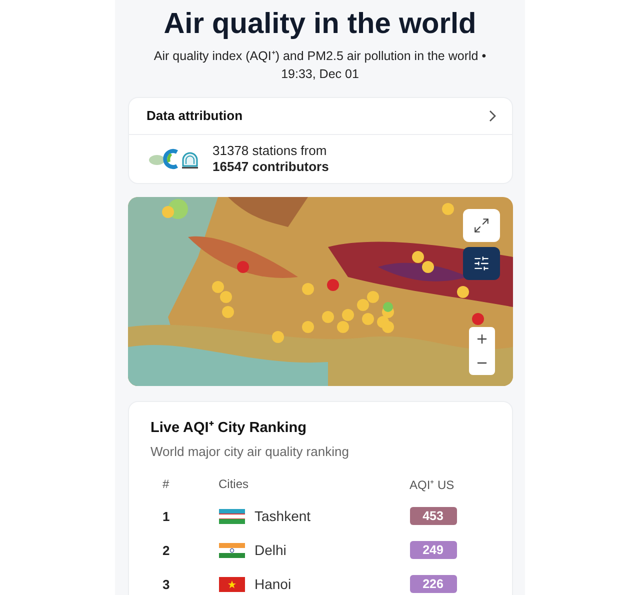 The width and height of the screenshot is (640, 595). I want to click on page-subtitle: Air quality index (AQI⁺) and PM2.5 air pollution in the world •, so click(320, 56).